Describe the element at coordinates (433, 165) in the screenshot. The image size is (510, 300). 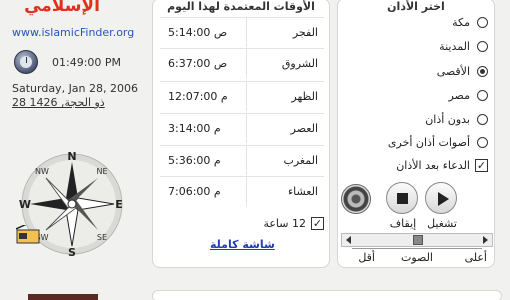
I see `dua-label: الدعاء بعد الأذان` at that location.